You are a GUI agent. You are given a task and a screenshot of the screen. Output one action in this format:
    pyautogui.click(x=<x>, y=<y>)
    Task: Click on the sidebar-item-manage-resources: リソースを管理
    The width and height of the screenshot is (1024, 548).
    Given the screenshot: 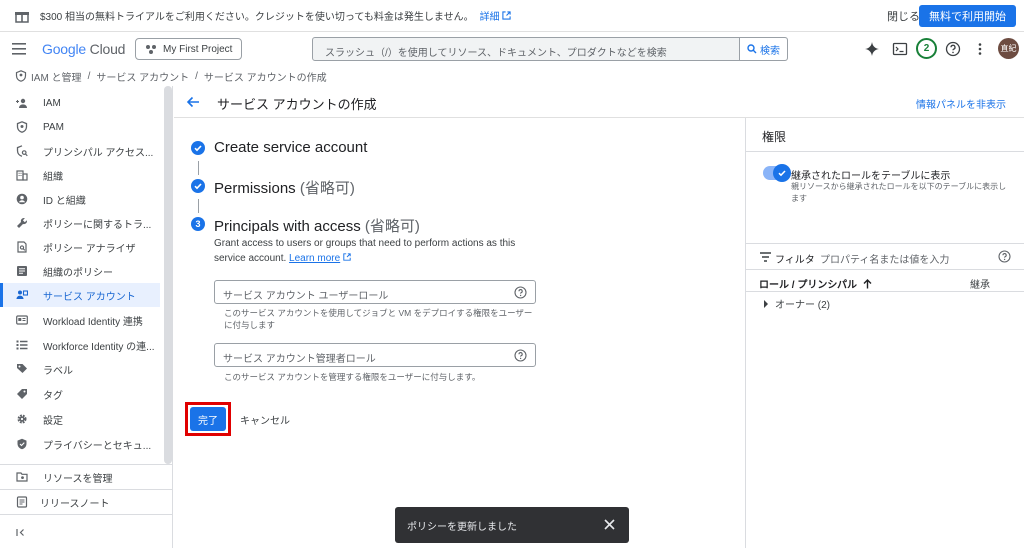 What is the action you would take?
    pyautogui.click(x=86, y=477)
    